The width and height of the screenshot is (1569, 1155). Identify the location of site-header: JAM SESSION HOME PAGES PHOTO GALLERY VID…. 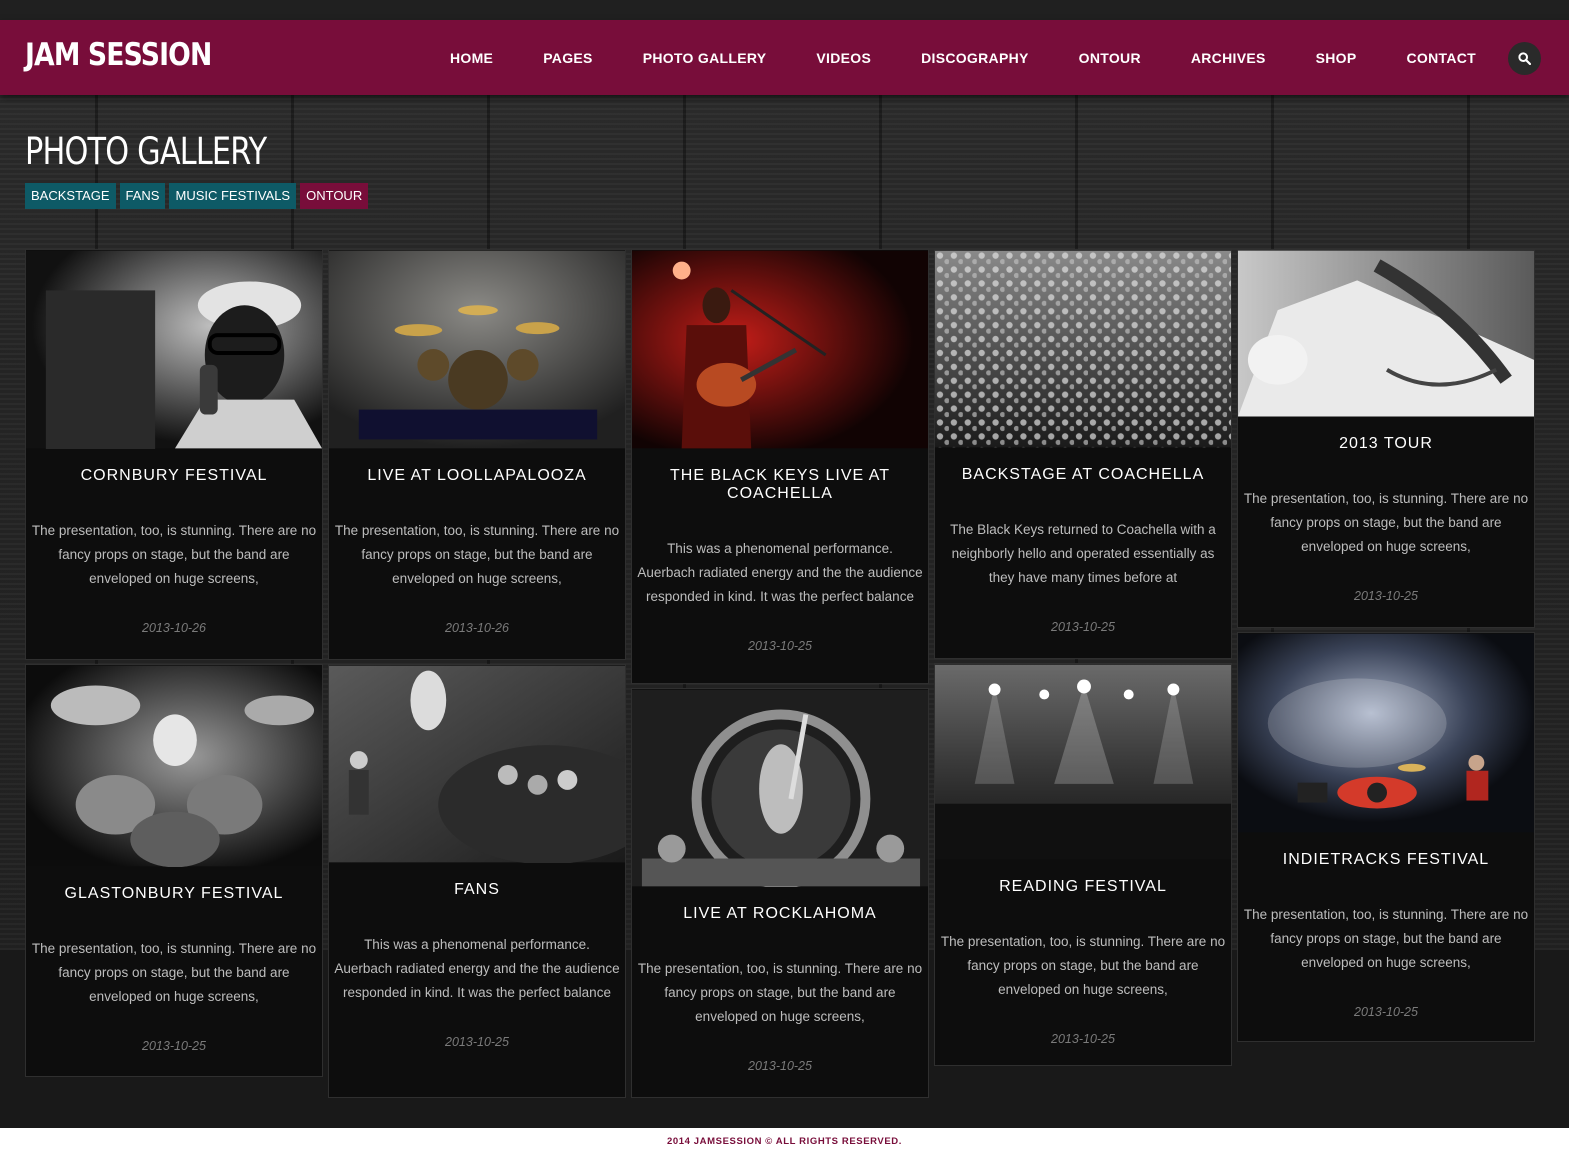
(784, 57).